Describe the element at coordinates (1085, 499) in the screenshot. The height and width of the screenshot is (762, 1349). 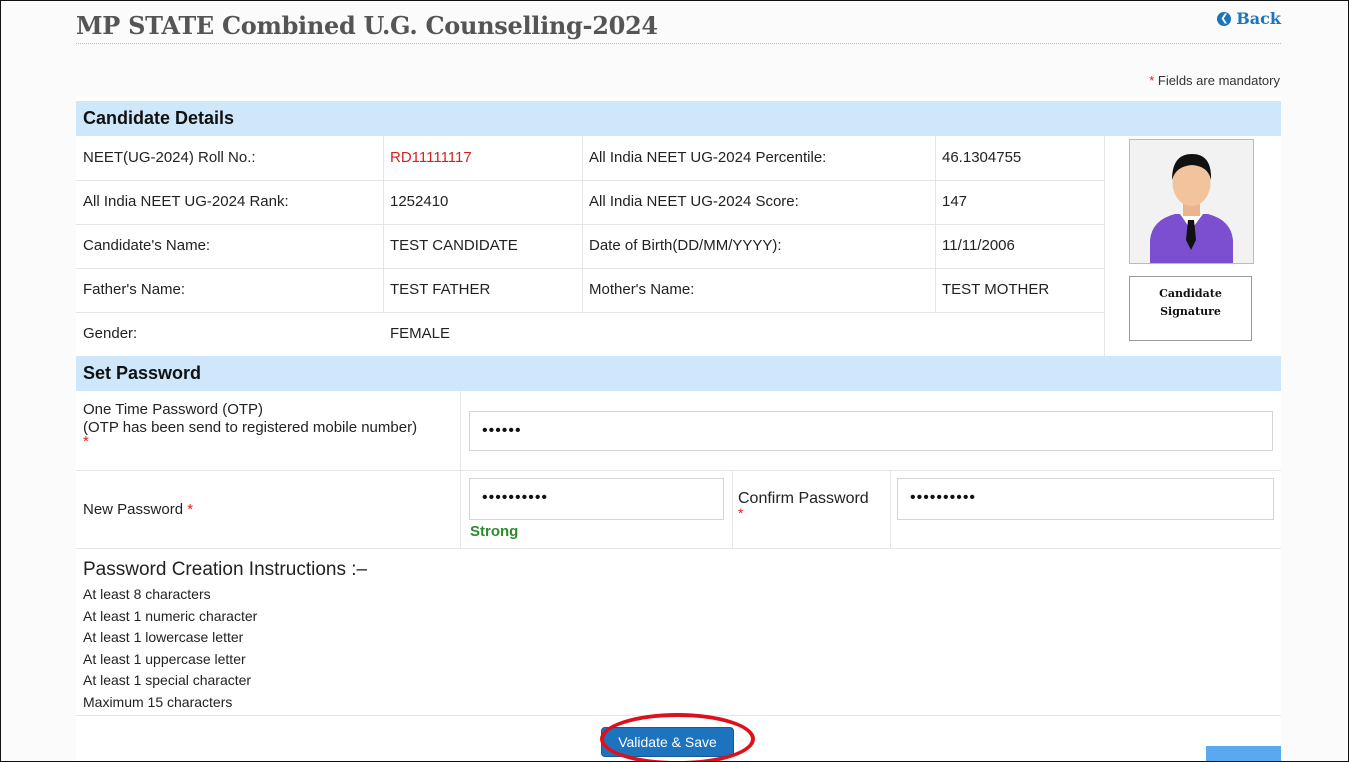
I see `confirm-password-input: ••••••••••` at that location.